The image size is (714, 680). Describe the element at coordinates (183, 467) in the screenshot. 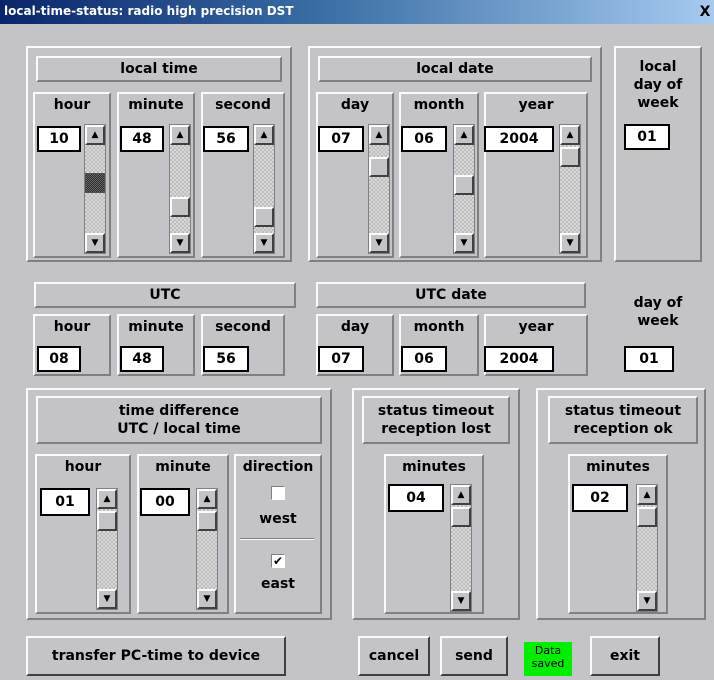

I see `diff-minute-label: minute` at that location.